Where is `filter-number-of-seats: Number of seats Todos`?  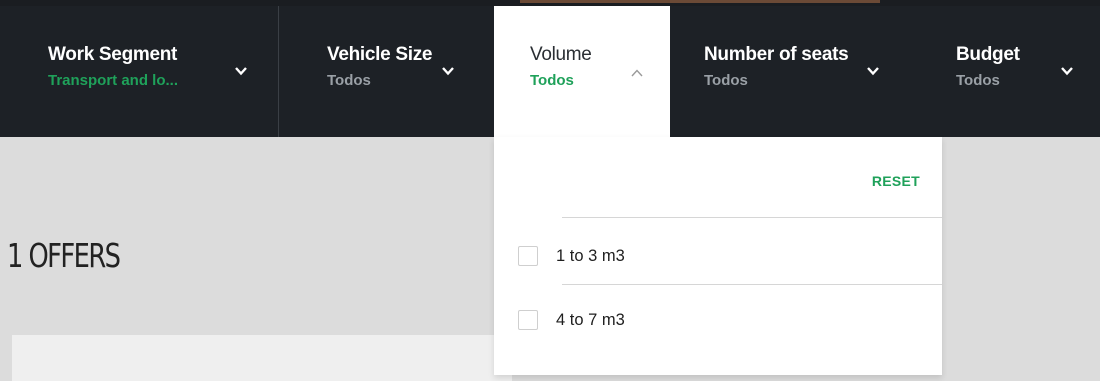
filter-number-of-seats: Number of seats Todos is located at coordinates (798, 71).